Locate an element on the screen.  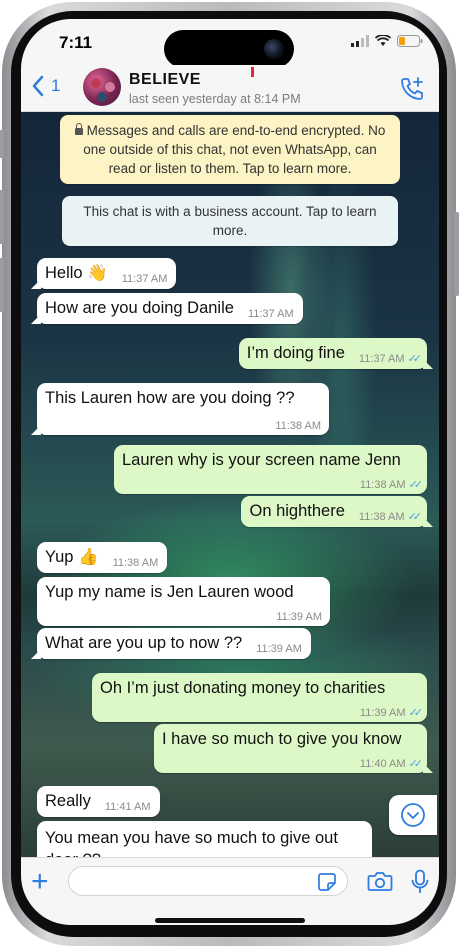
back-chevron-icon is located at coordinates (38, 86).